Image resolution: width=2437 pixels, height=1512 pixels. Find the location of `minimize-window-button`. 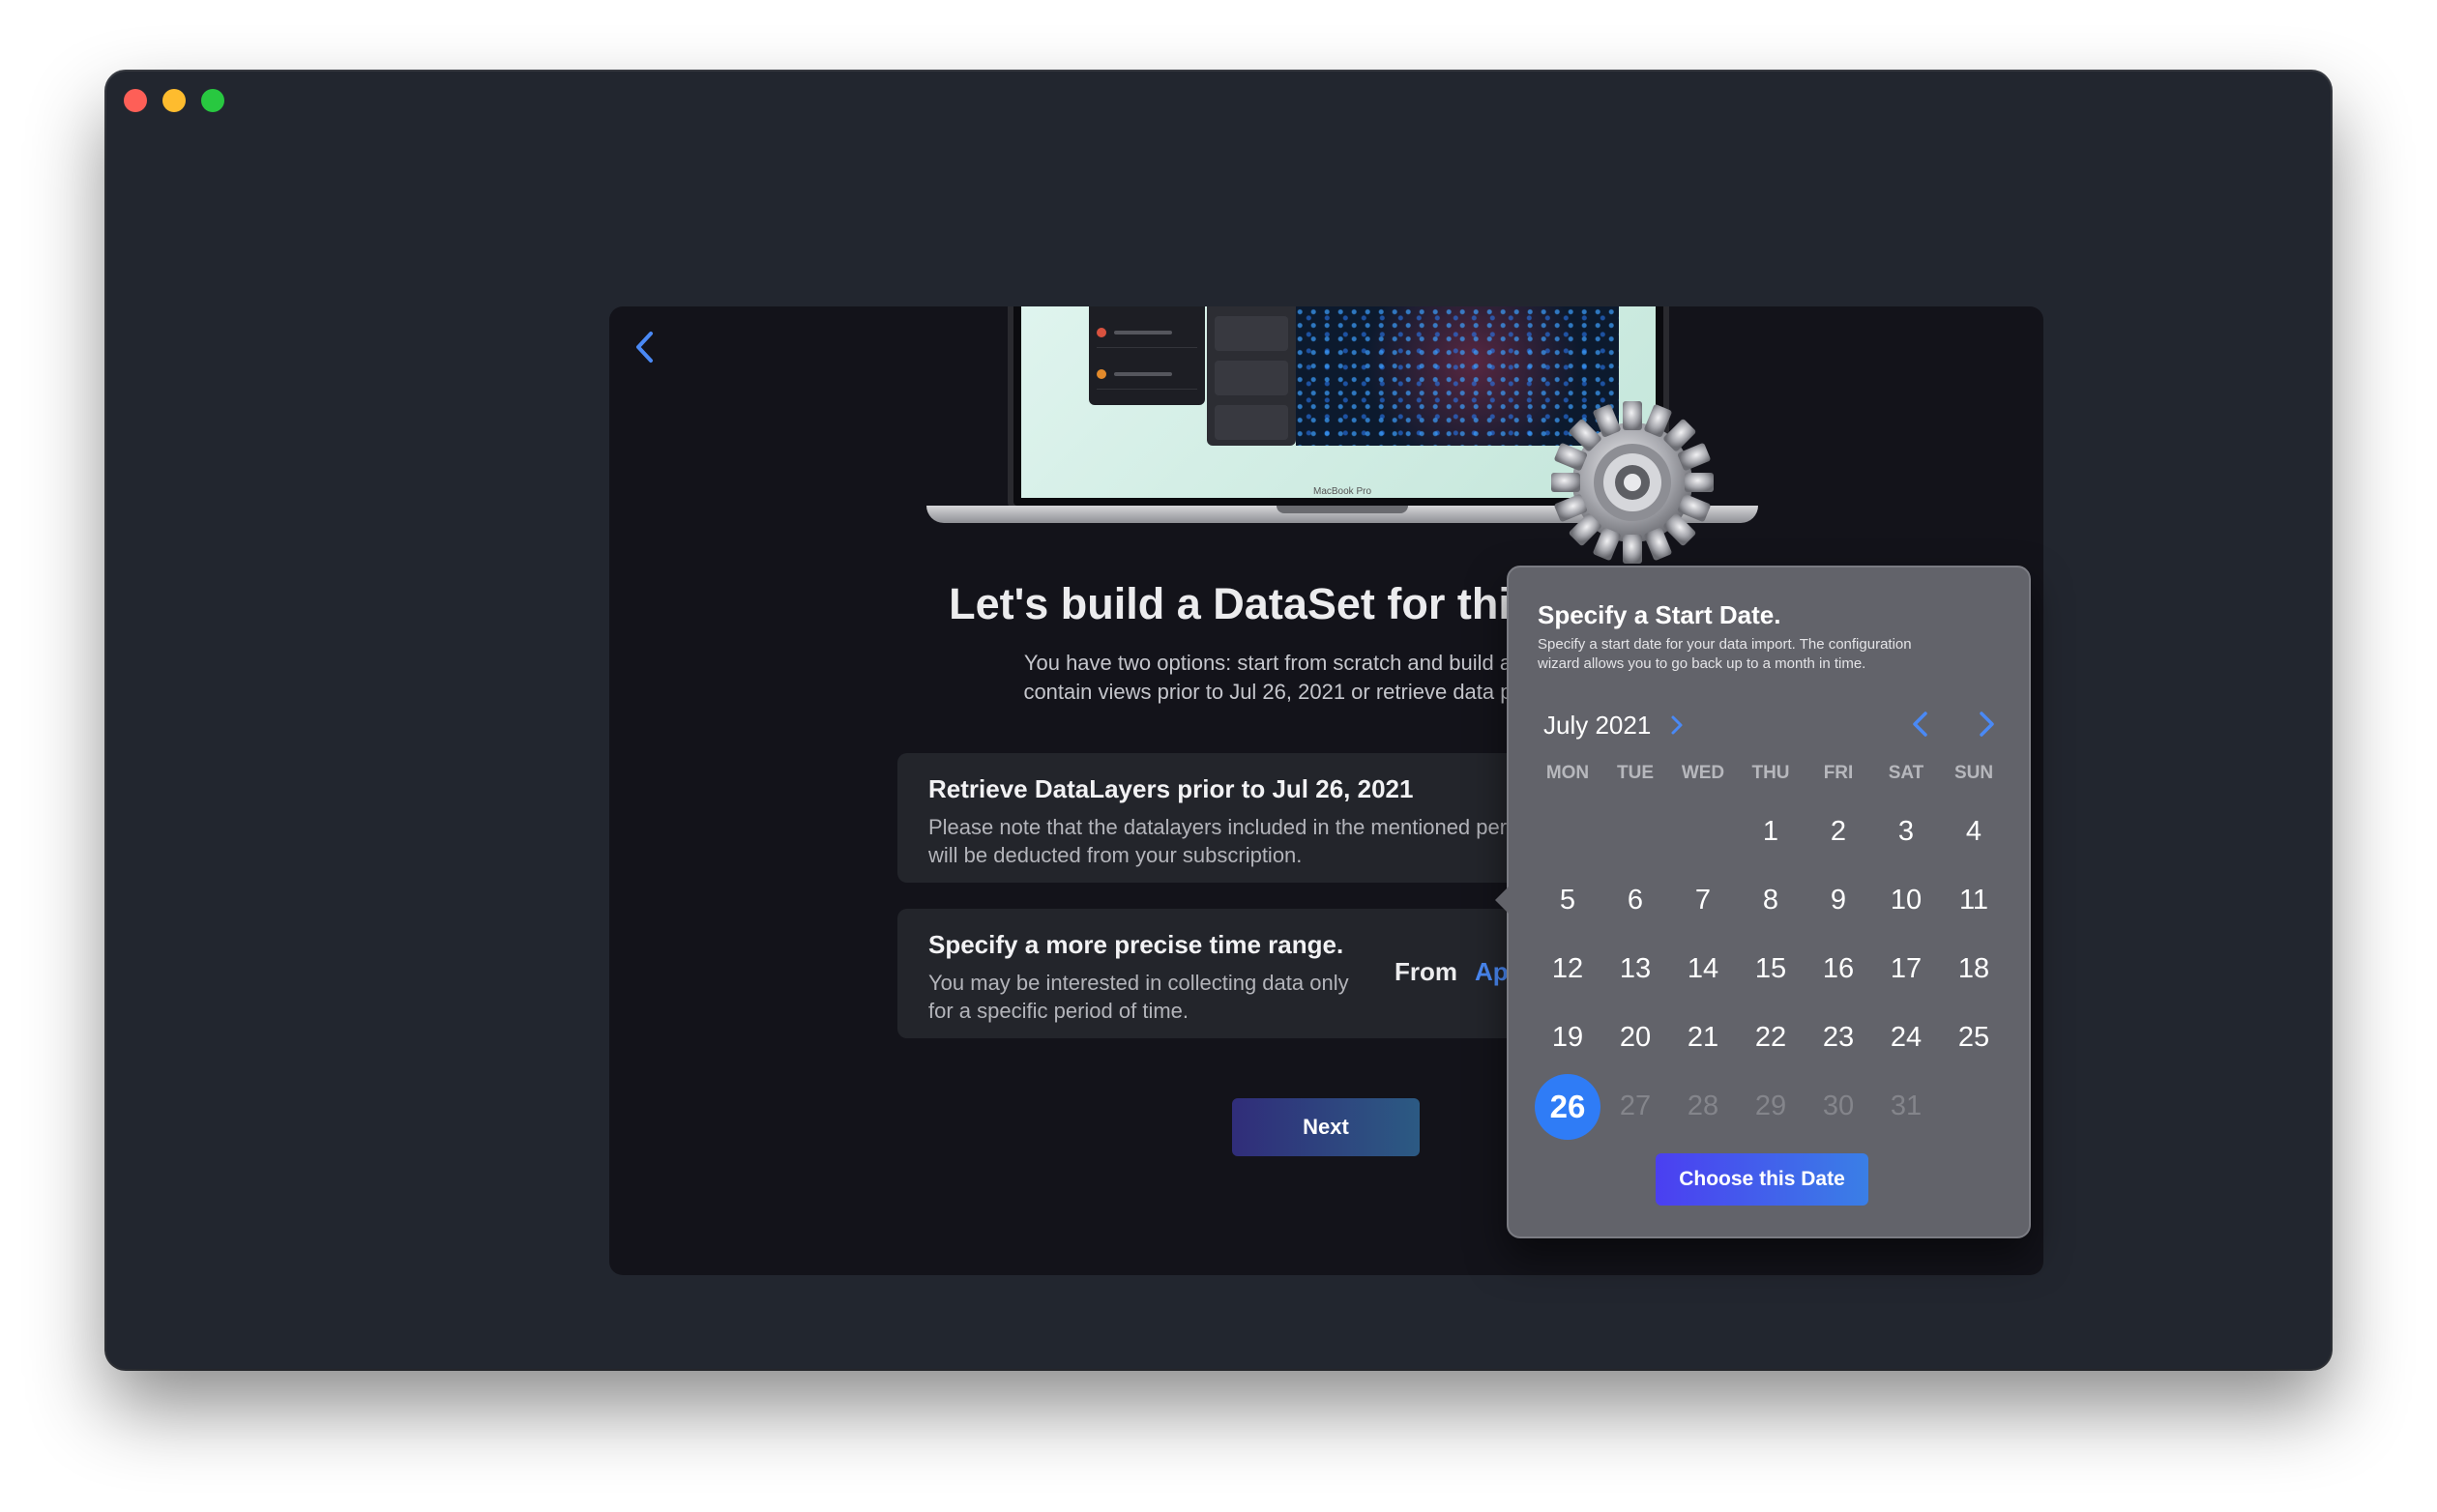

minimize-window-button is located at coordinates (174, 100).